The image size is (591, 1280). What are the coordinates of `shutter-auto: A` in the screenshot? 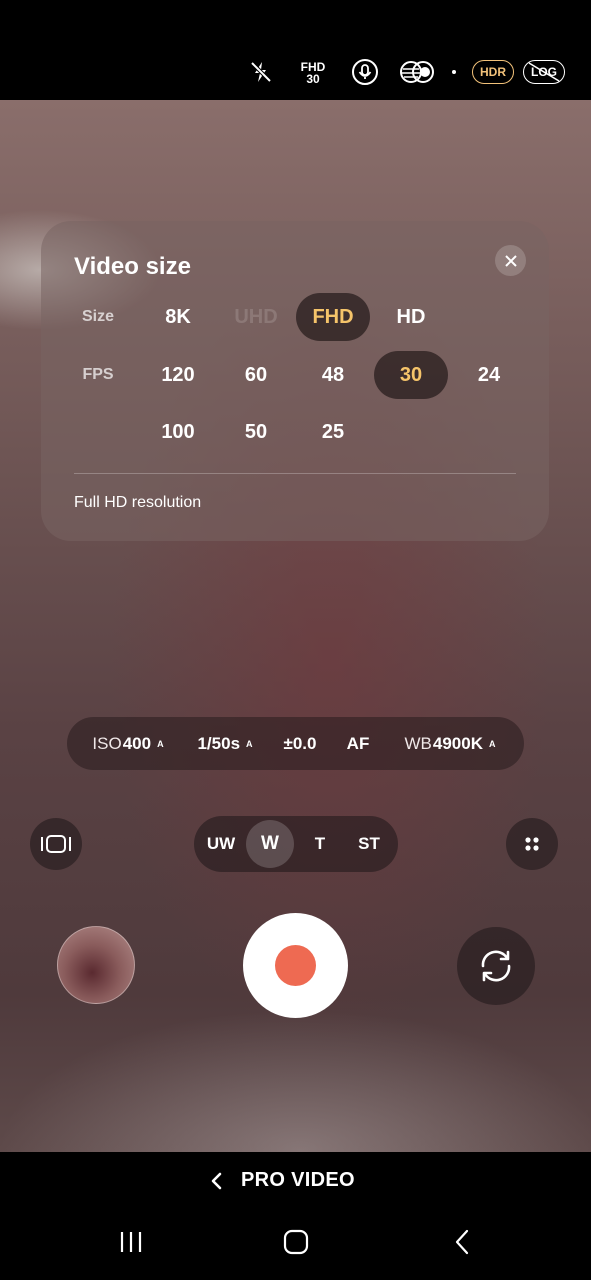 It's located at (249, 744).